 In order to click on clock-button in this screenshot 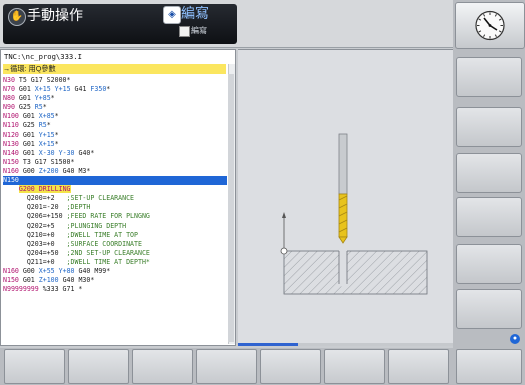, I will do `click(490, 25)`.